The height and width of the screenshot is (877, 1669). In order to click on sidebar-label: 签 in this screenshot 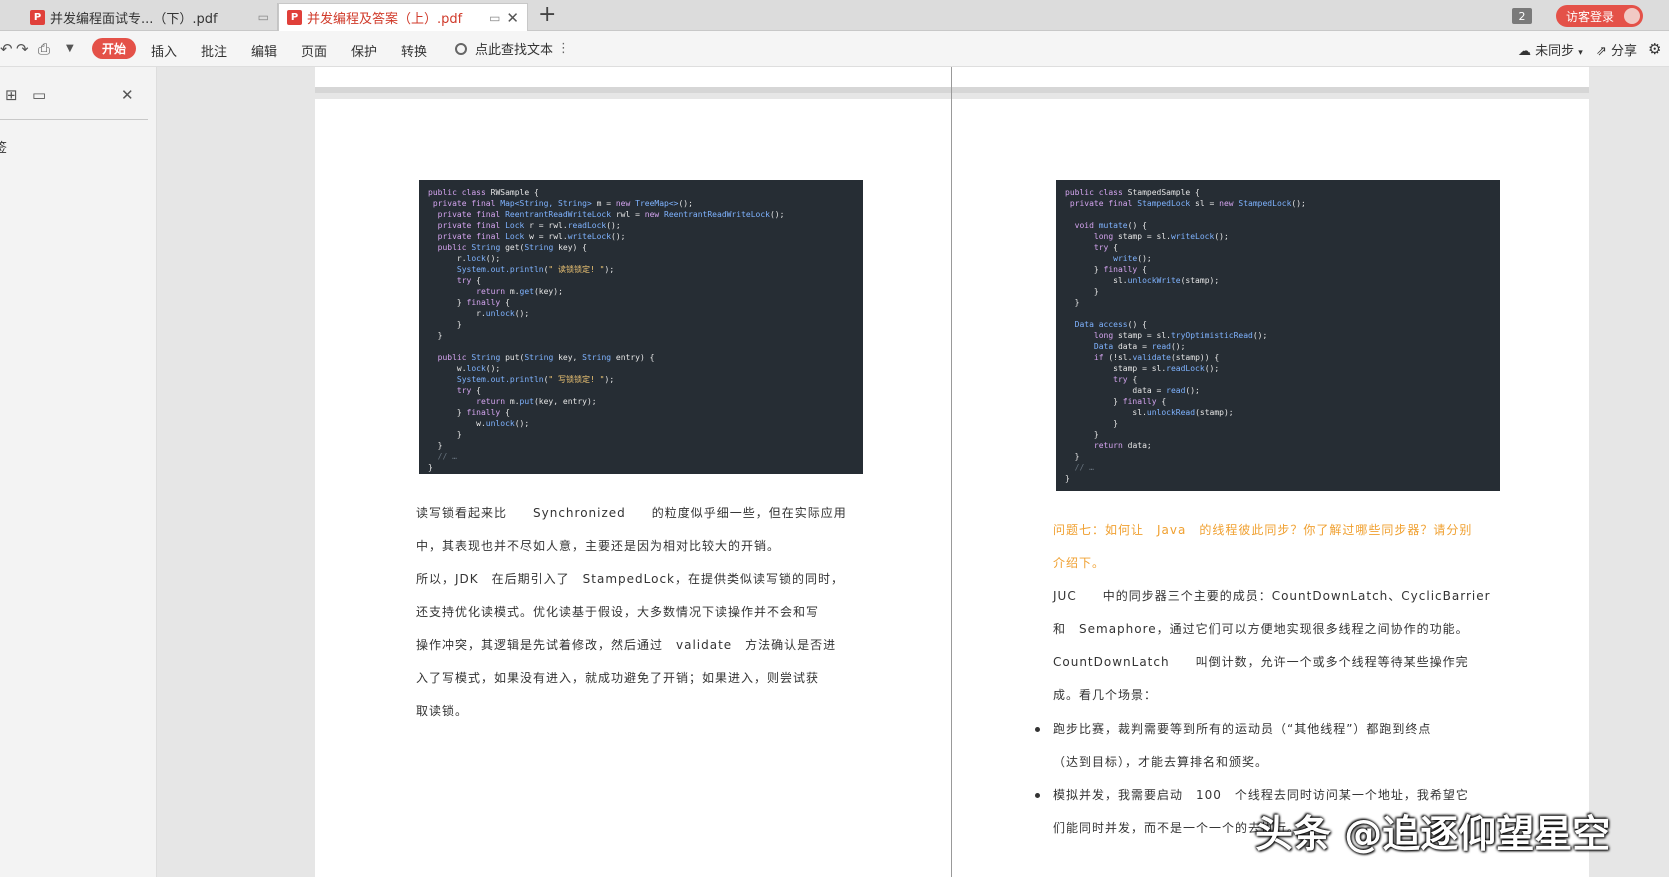, I will do `click(4, 148)`.